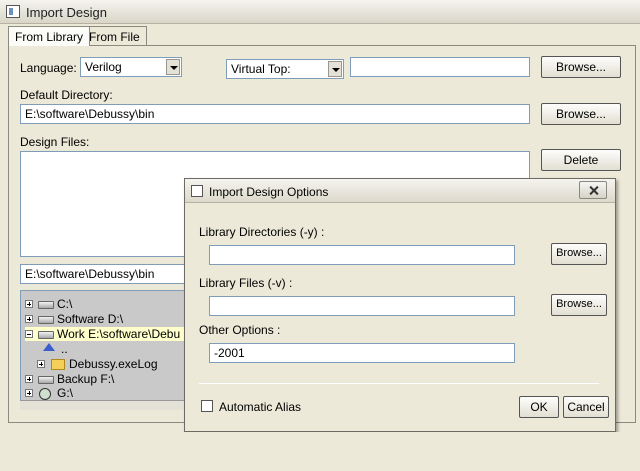 This screenshot has width=640, height=471. I want to click on virtual-top-select: Virtual Top:, so click(285, 69).